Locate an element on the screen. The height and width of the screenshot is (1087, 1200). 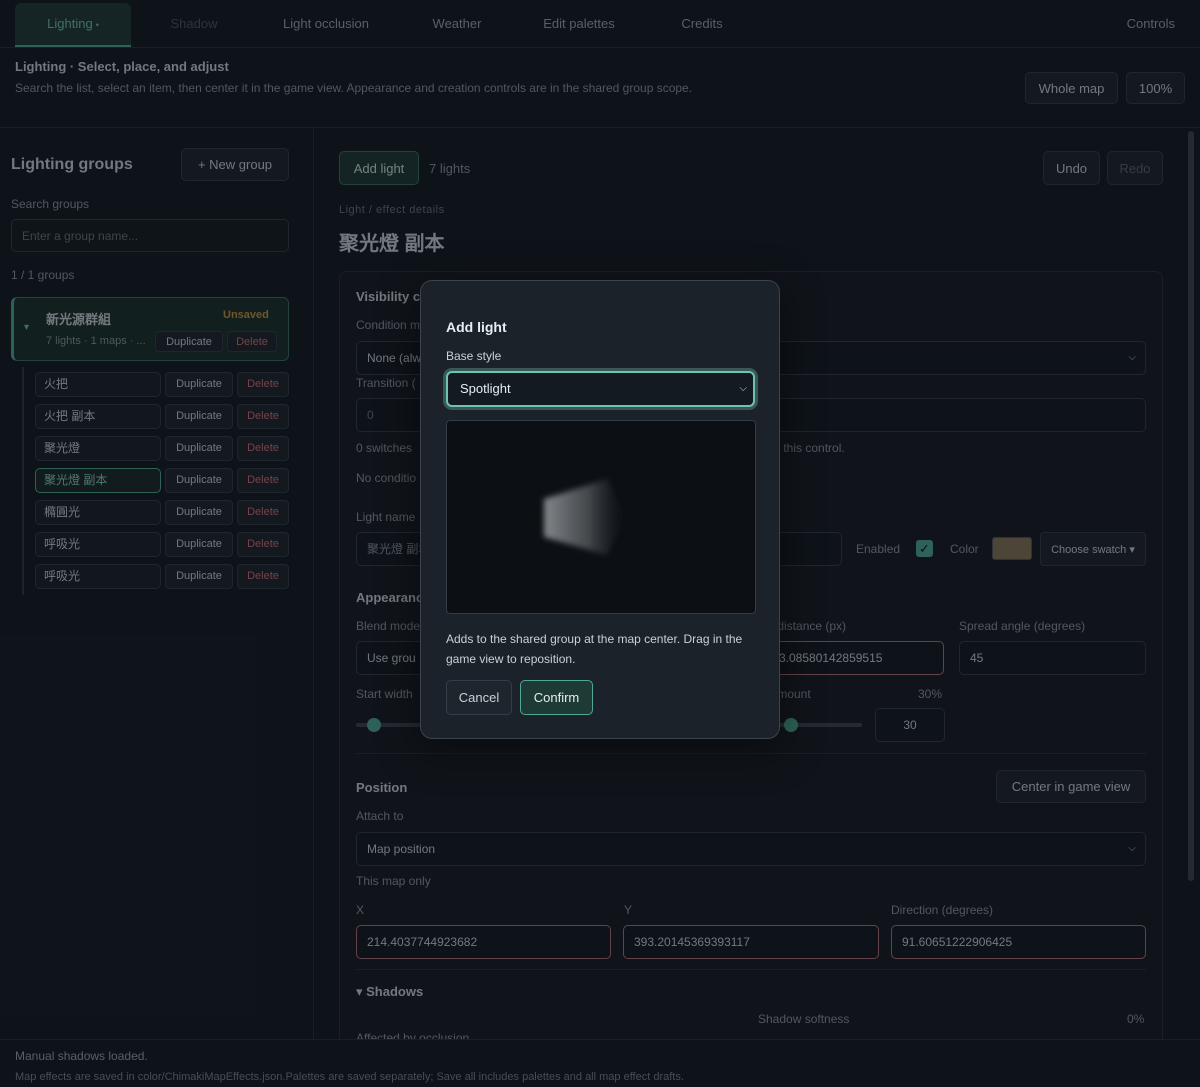
light-beam is located at coordinates (584, 517).